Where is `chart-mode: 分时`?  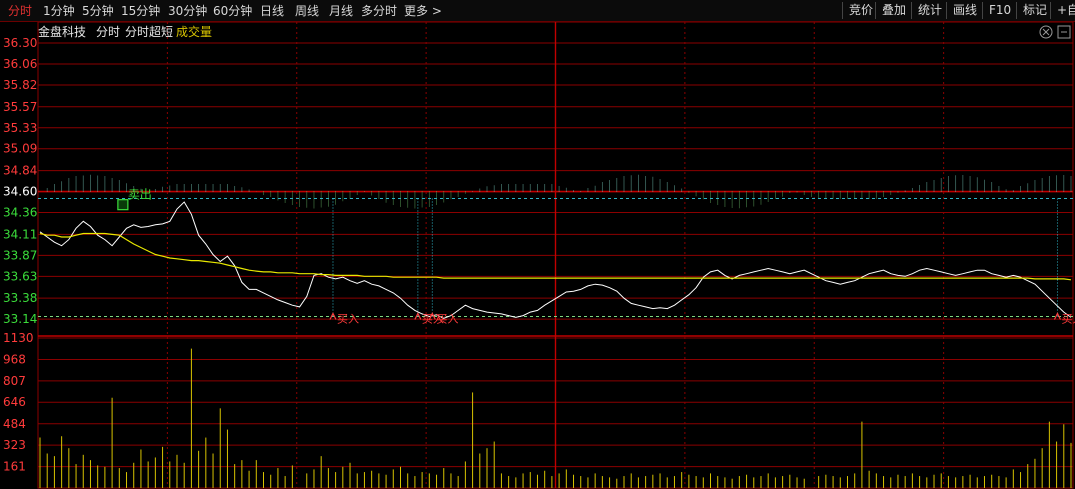 chart-mode: 分时 is located at coordinates (108, 32).